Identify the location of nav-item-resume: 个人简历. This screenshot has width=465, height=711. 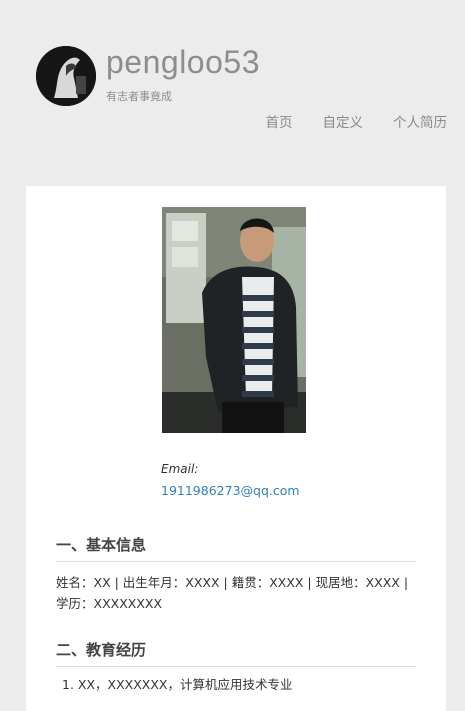
(420, 121).